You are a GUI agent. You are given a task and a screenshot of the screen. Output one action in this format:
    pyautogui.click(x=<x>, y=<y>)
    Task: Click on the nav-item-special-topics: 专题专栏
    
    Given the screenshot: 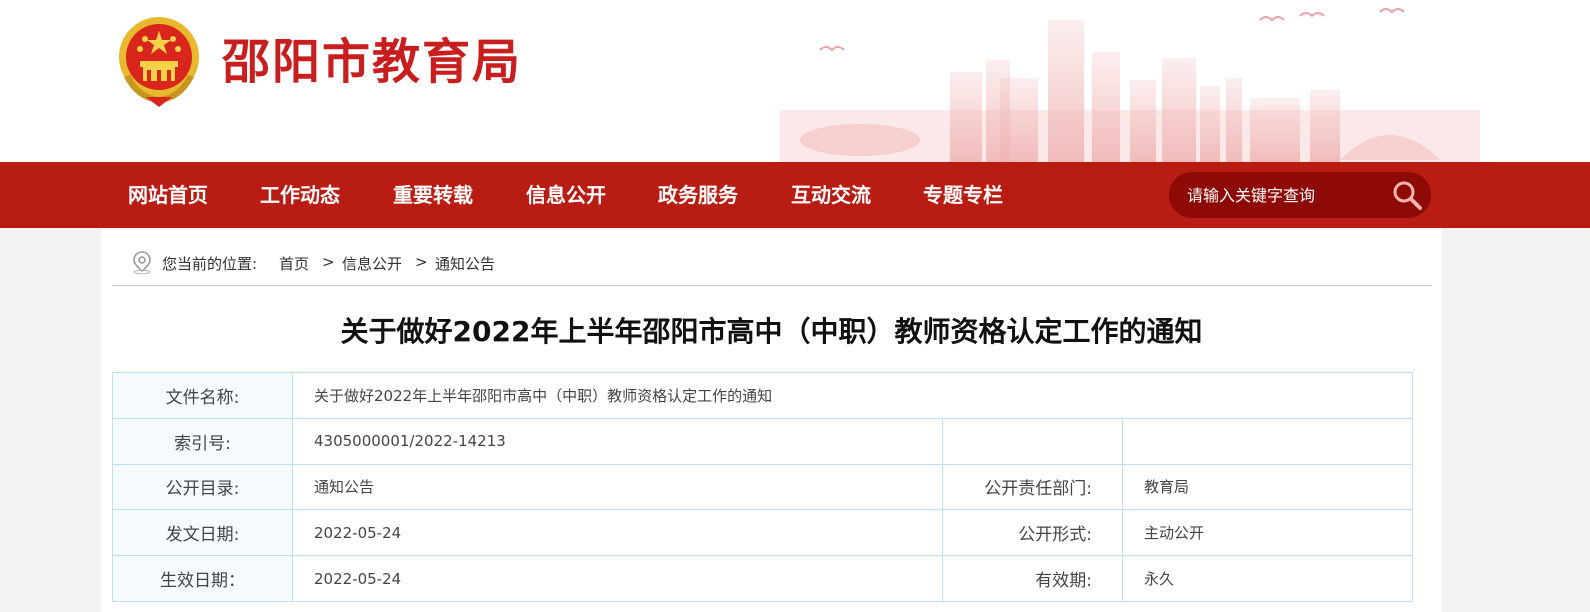 What is the action you would take?
    pyautogui.click(x=963, y=195)
    